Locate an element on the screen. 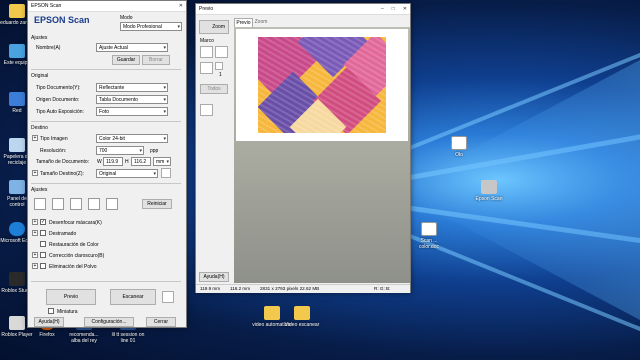  option-label: Eliminación del Polvo is located at coordinates (73, 267).